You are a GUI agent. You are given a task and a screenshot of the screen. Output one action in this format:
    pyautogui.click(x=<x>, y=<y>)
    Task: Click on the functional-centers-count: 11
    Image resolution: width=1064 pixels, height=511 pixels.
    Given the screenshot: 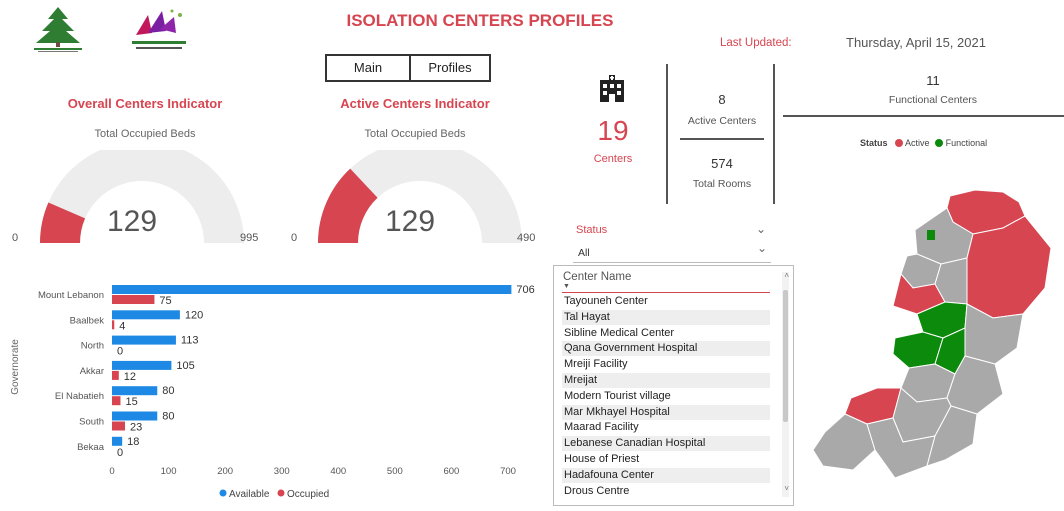 What is the action you would take?
    pyautogui.click(x=933, y=80)
    